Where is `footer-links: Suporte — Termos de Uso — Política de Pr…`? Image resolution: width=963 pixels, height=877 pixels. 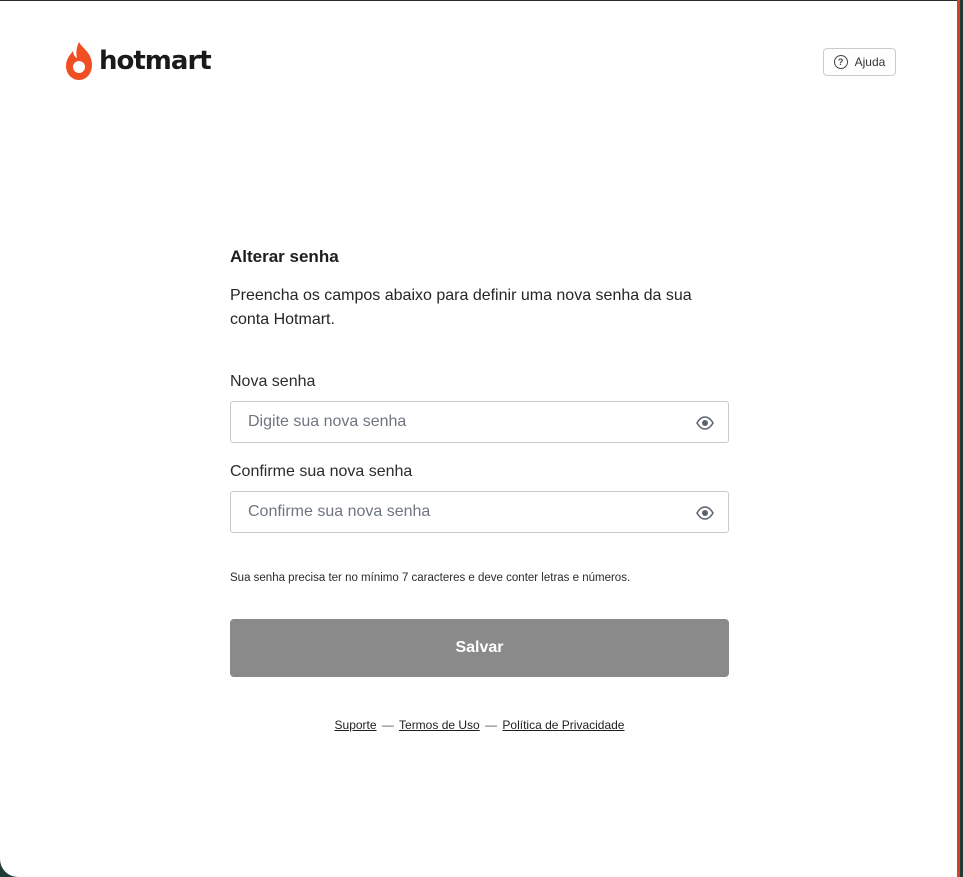 footer-links: Suporte — Termos de Uso — Política de Pr… is located at coordinates (479, 725).